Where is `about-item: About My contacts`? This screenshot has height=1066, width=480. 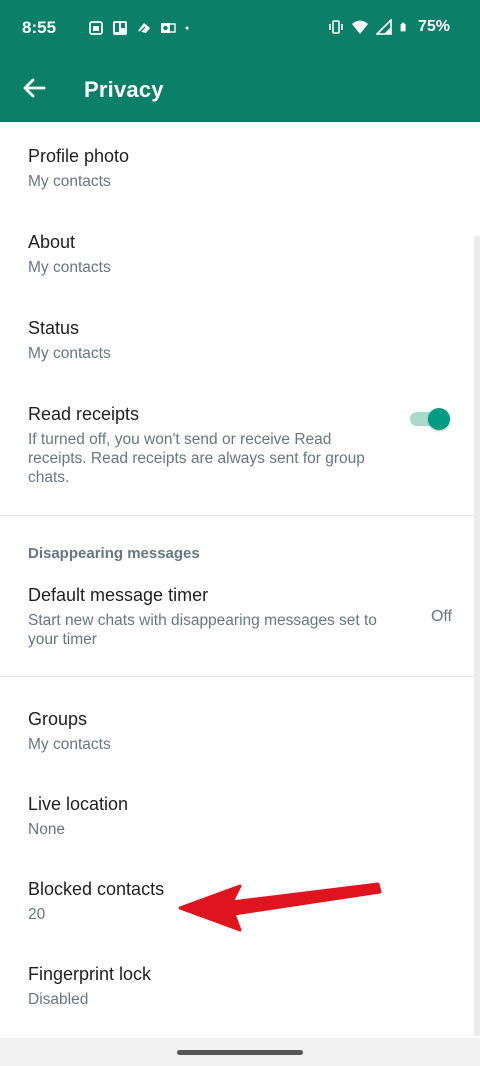 about-item: About My contacts is located at coordinates (240, 254).